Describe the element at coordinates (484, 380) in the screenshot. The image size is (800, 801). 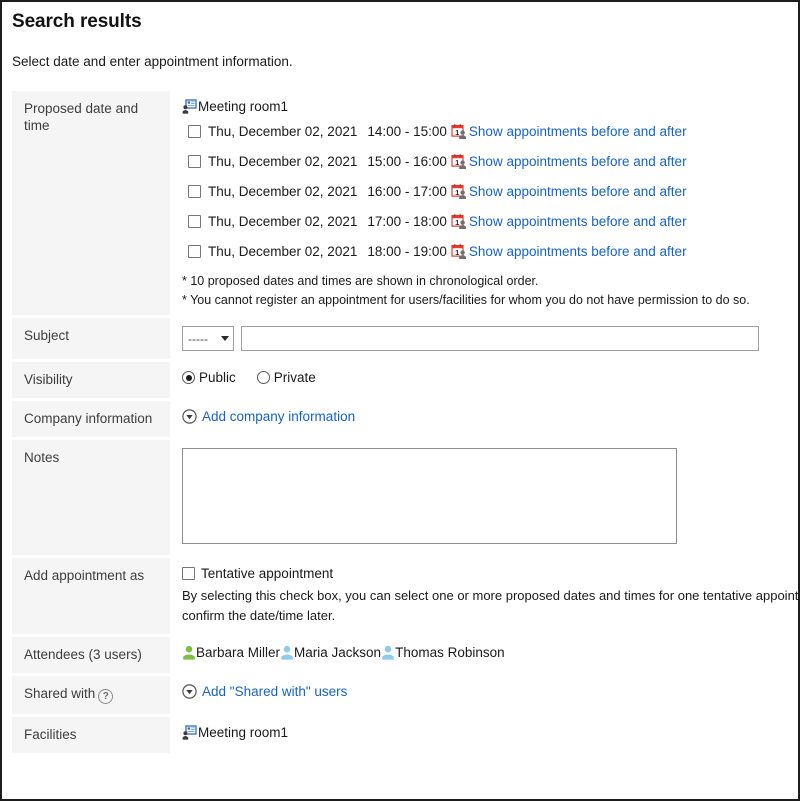
I see `visibility-value: Public Private` at that location.